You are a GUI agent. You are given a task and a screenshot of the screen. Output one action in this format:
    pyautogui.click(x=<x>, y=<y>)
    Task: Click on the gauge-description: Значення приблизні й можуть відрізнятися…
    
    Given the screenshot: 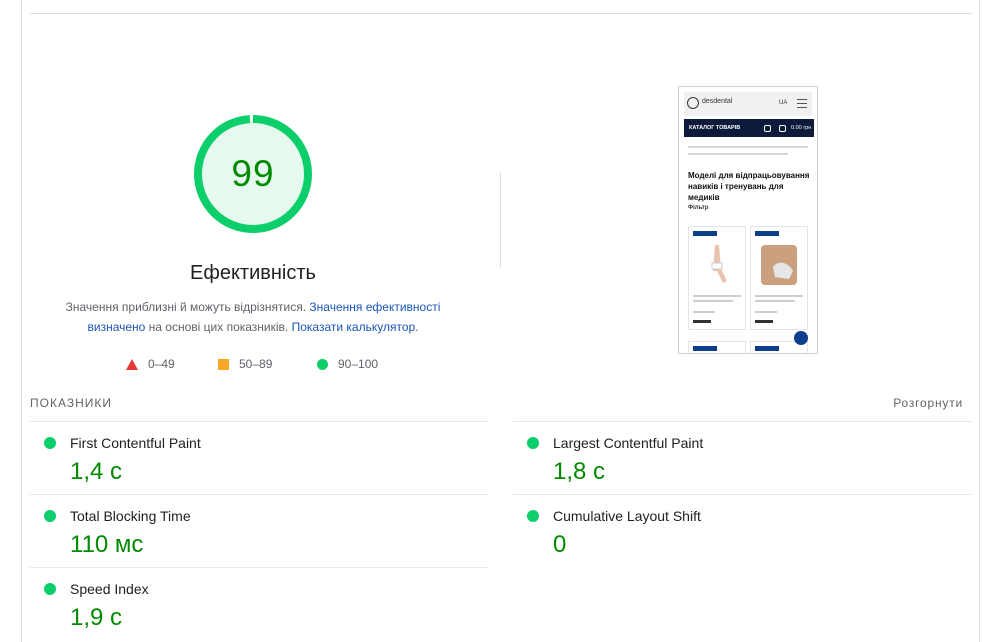 What is the action you would take?
    pyautogui.click(x=253, y=317)
    